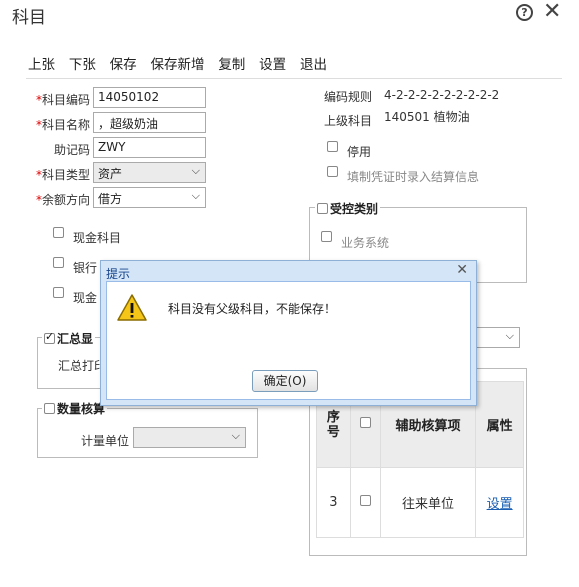  I want to click on code-rule-value: 4-2-2-2-2-2-2-2-2-2, so click(442, 95).